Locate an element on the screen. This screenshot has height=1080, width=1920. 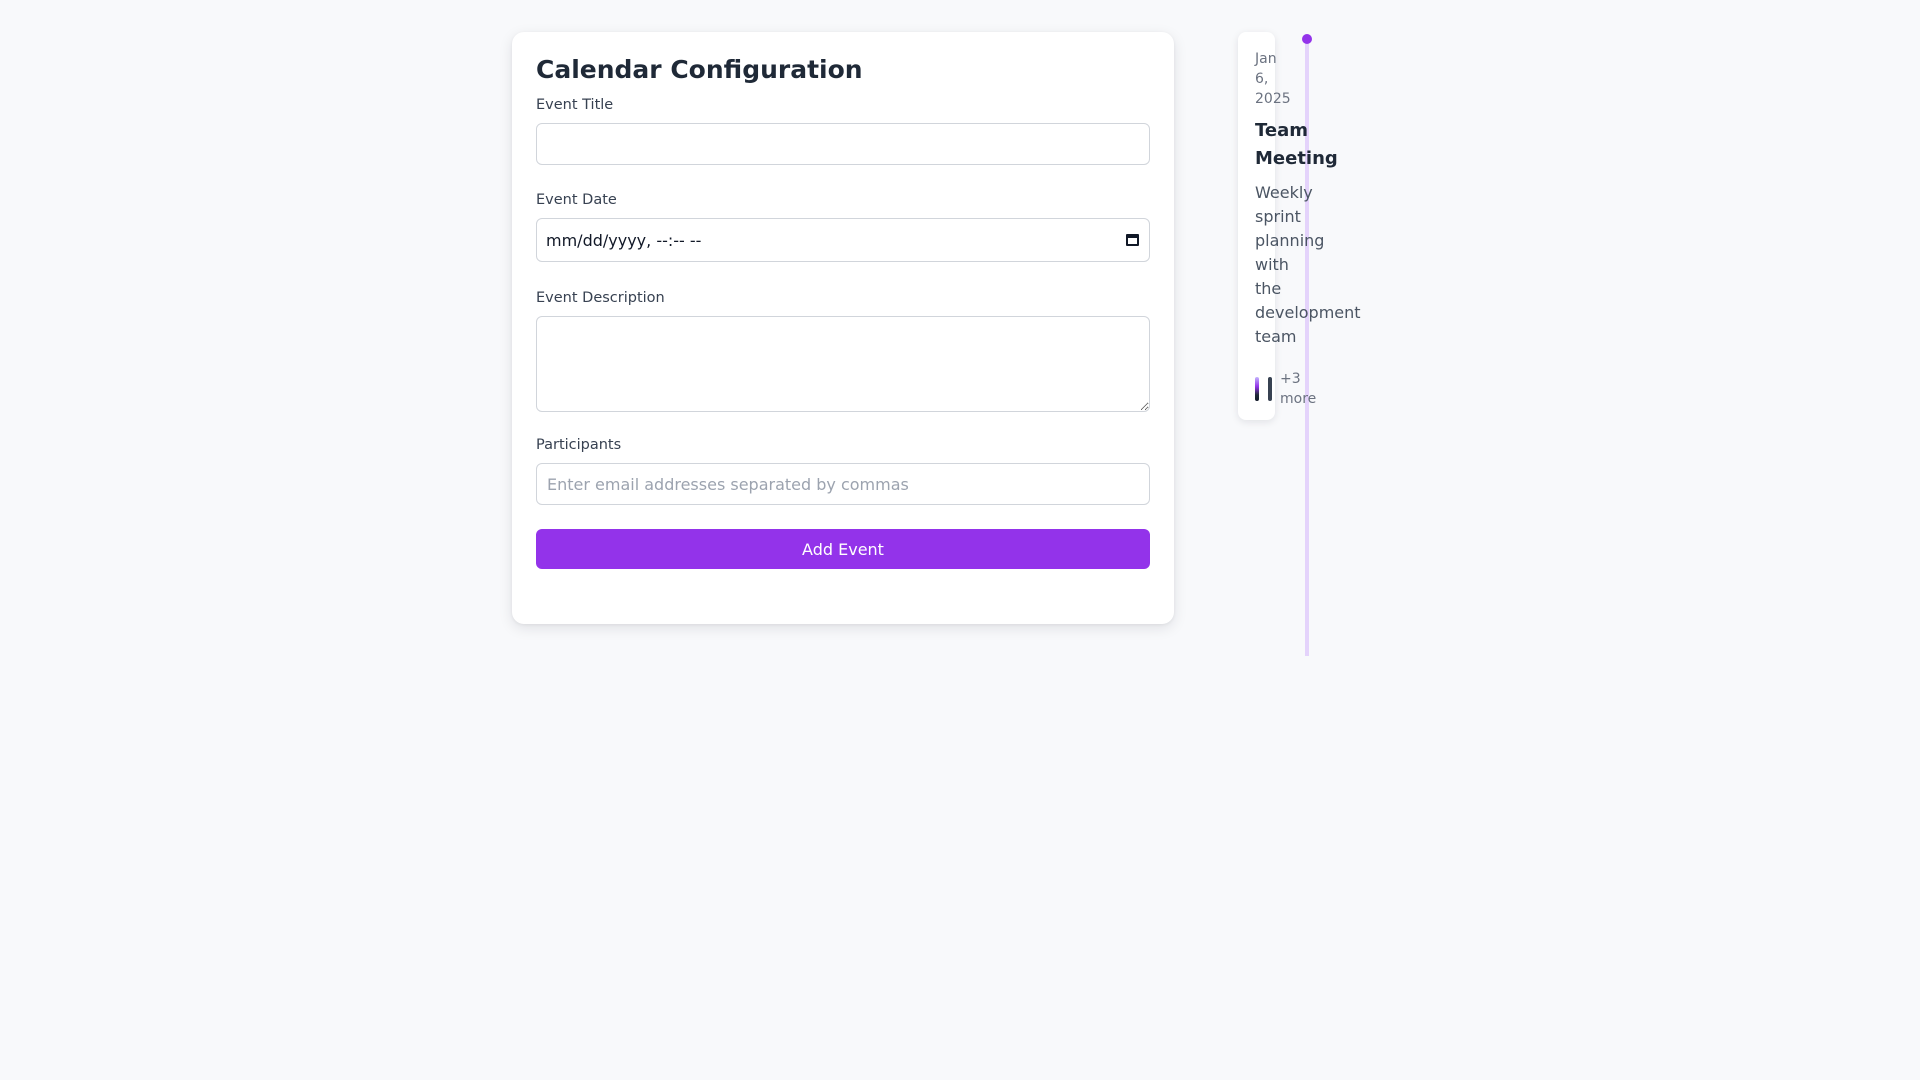
event-card-title: Team Meeting is located at coordinates (1296, 144).